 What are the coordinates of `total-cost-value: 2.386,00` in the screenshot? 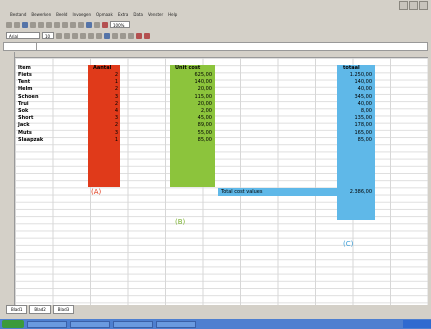 It's located at (360, 192).